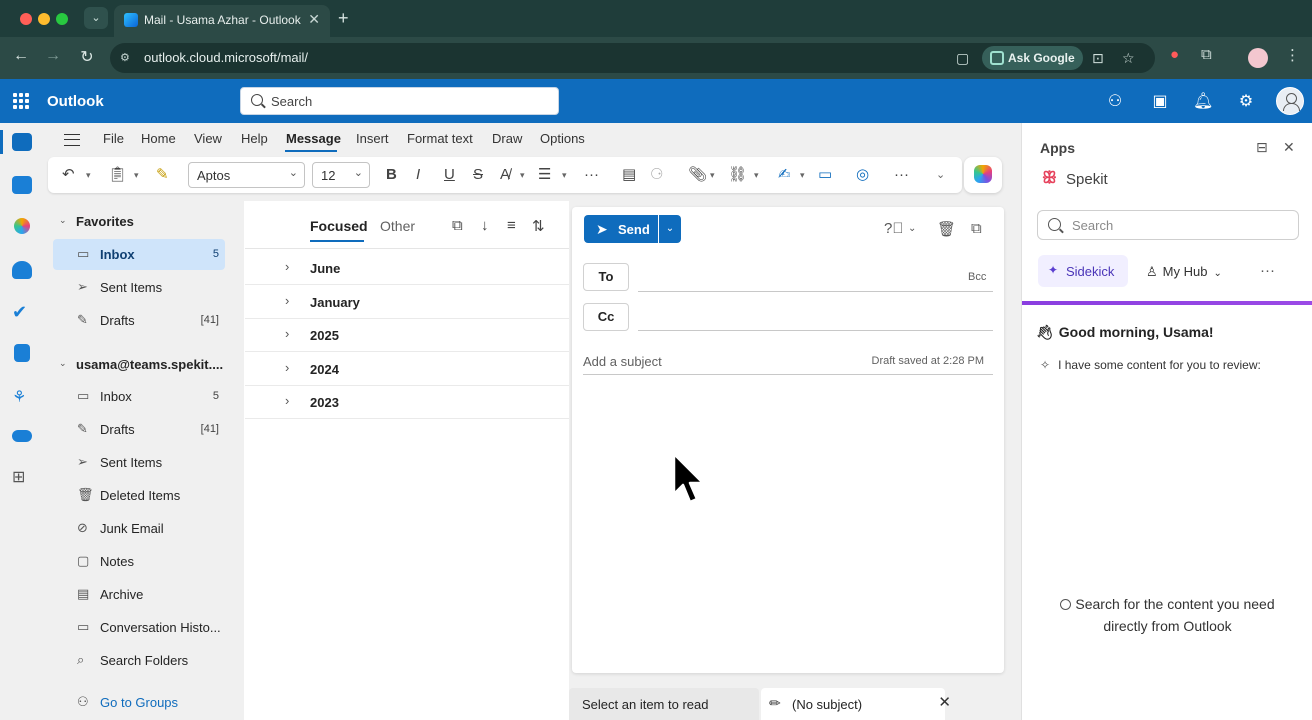  I want to click on font-size-select: 12 ⌄, so click(341, 175).